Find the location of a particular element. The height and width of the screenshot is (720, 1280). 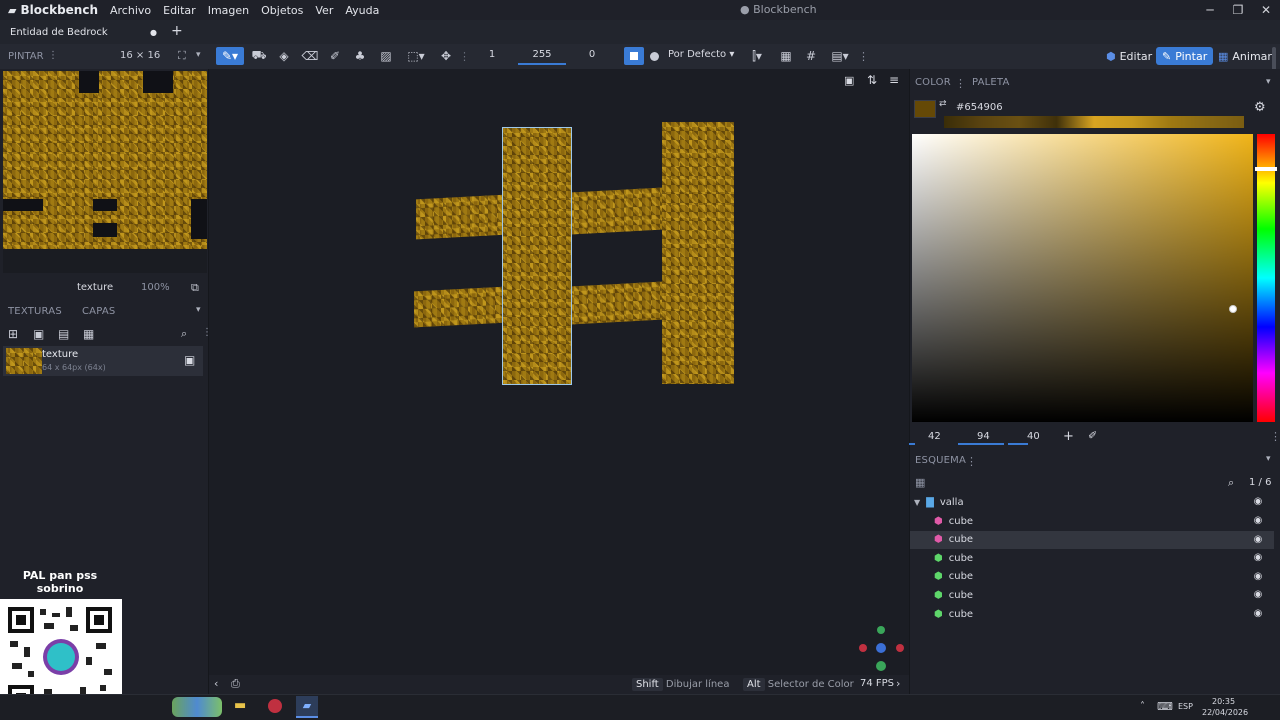

tab-entidad-de-bedrock: Entidad de Bedrock ● is located at coordinates (84, 32).